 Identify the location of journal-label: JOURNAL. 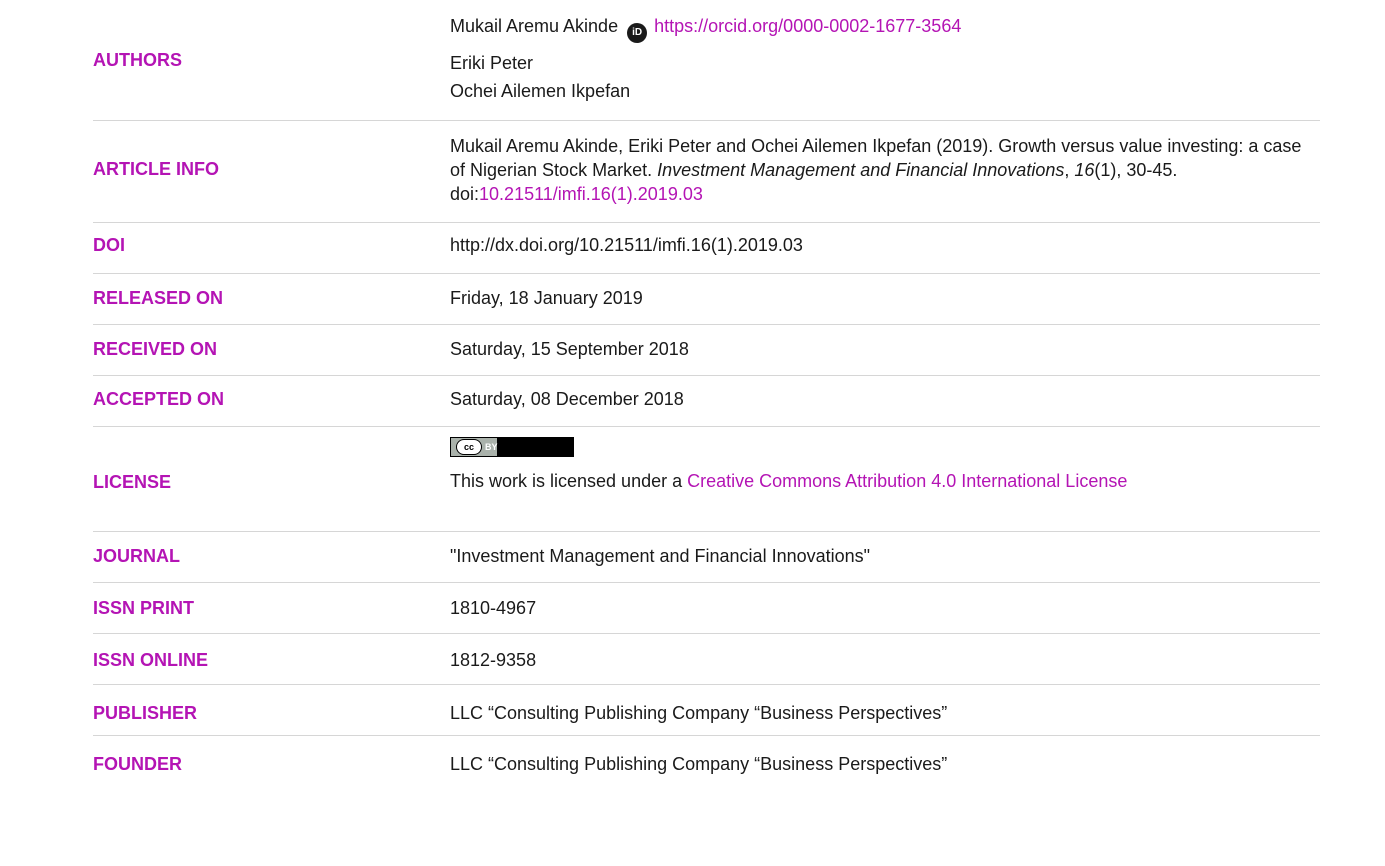
(137, 556).